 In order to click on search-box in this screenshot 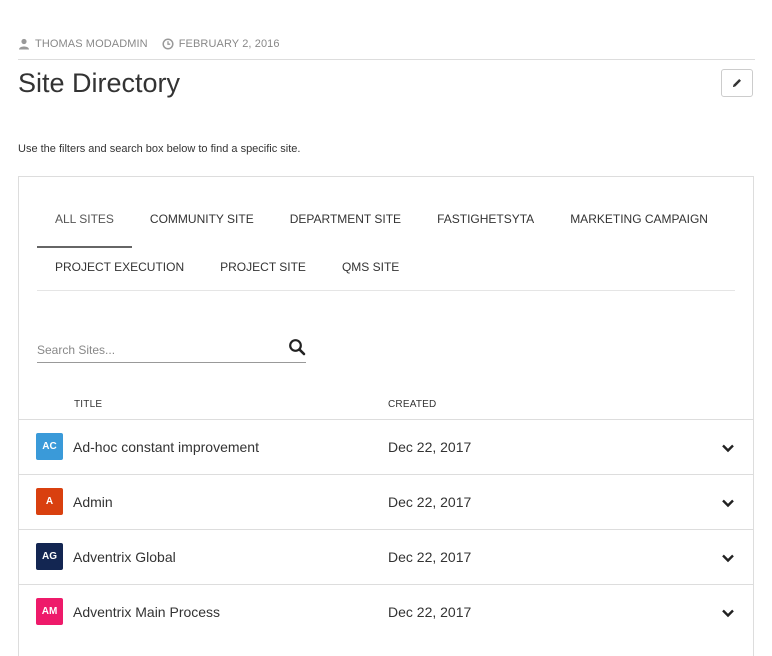, I will do `click(171, 350)`.